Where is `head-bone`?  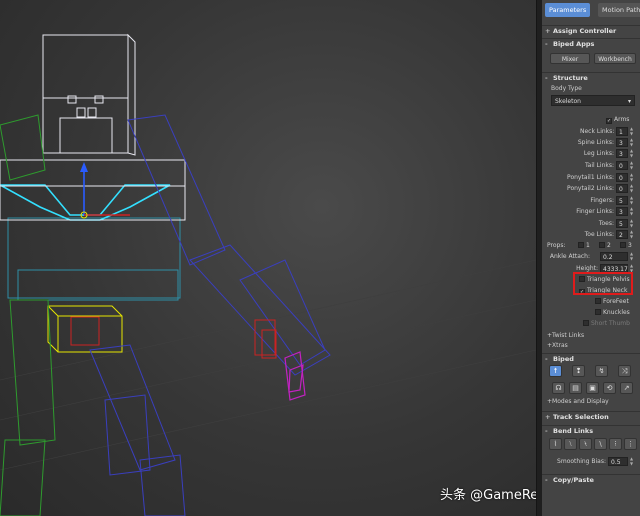
head-bone is located at coordinates (89, 94).